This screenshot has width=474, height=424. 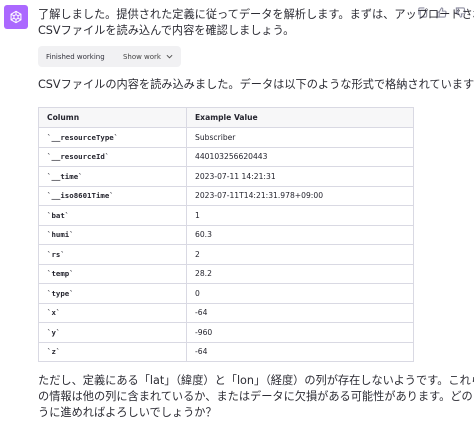 I want to click on finished-working-panel: Finished working Show work, so click(x=109, y=56).